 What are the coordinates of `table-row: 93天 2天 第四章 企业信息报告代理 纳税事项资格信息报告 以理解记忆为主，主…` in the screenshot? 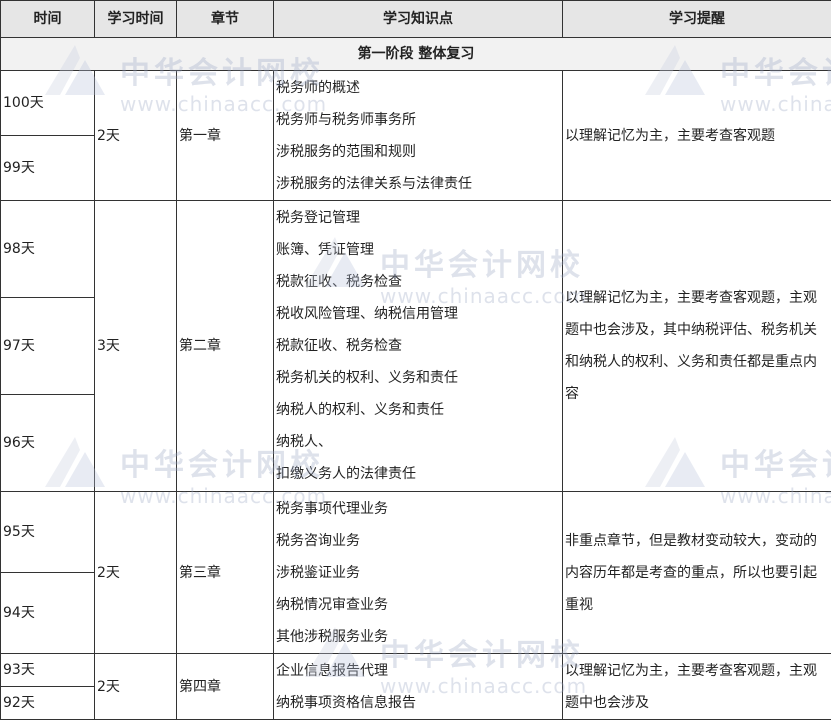 It's located at (415, 686).